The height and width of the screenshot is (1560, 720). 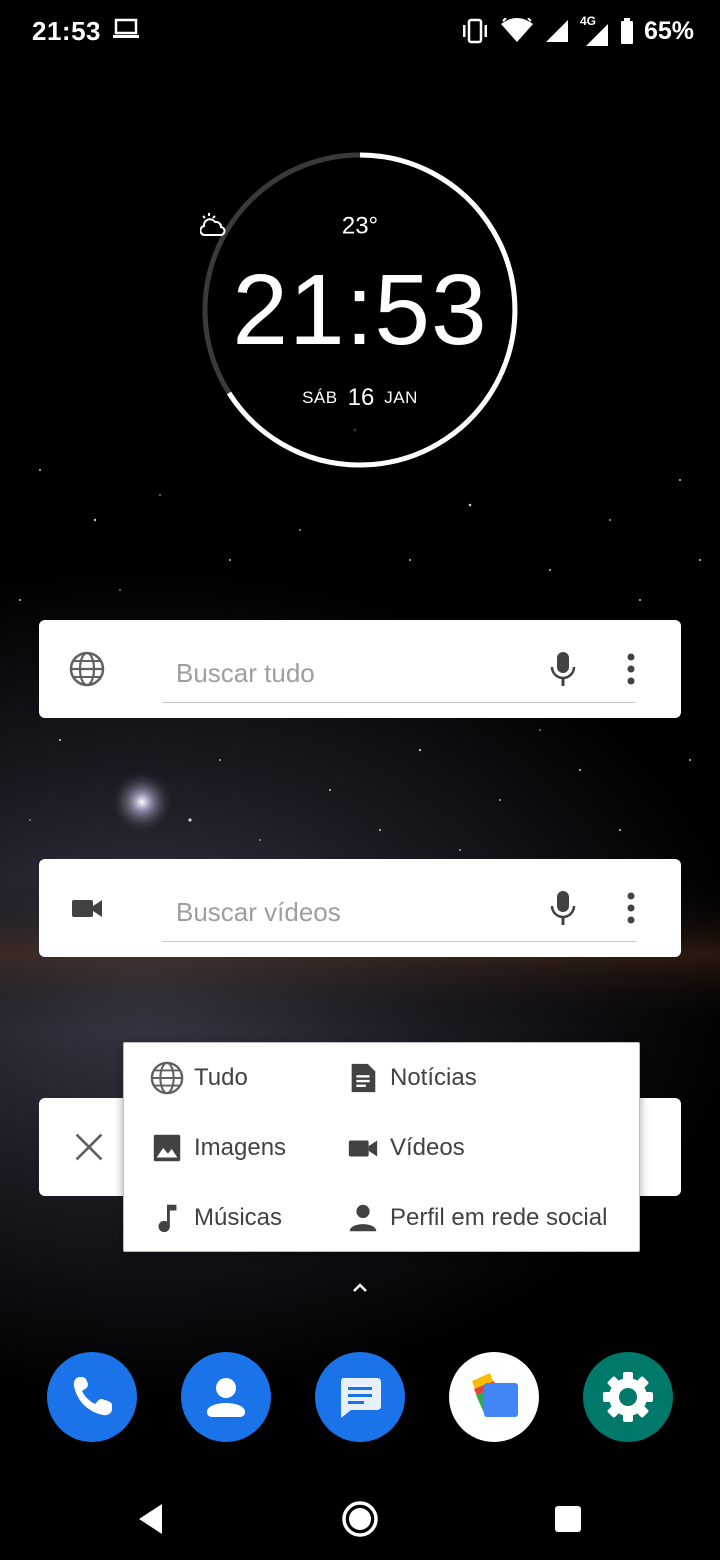 I want to click on menu-option-tudo: Tudo, so click(x=199, y=1078).